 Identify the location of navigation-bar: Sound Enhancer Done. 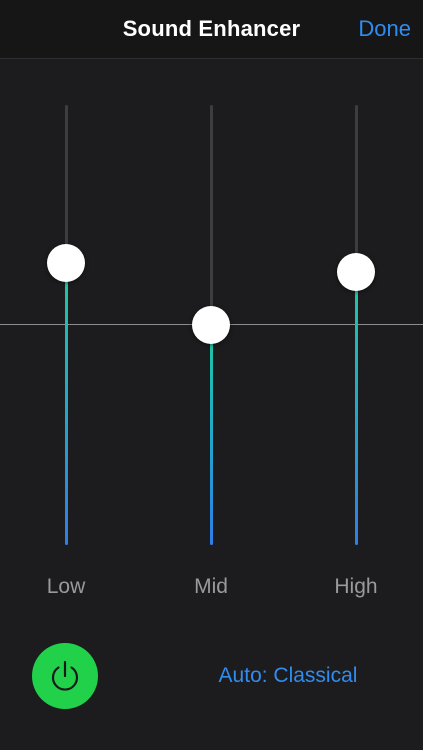
(211, 29).